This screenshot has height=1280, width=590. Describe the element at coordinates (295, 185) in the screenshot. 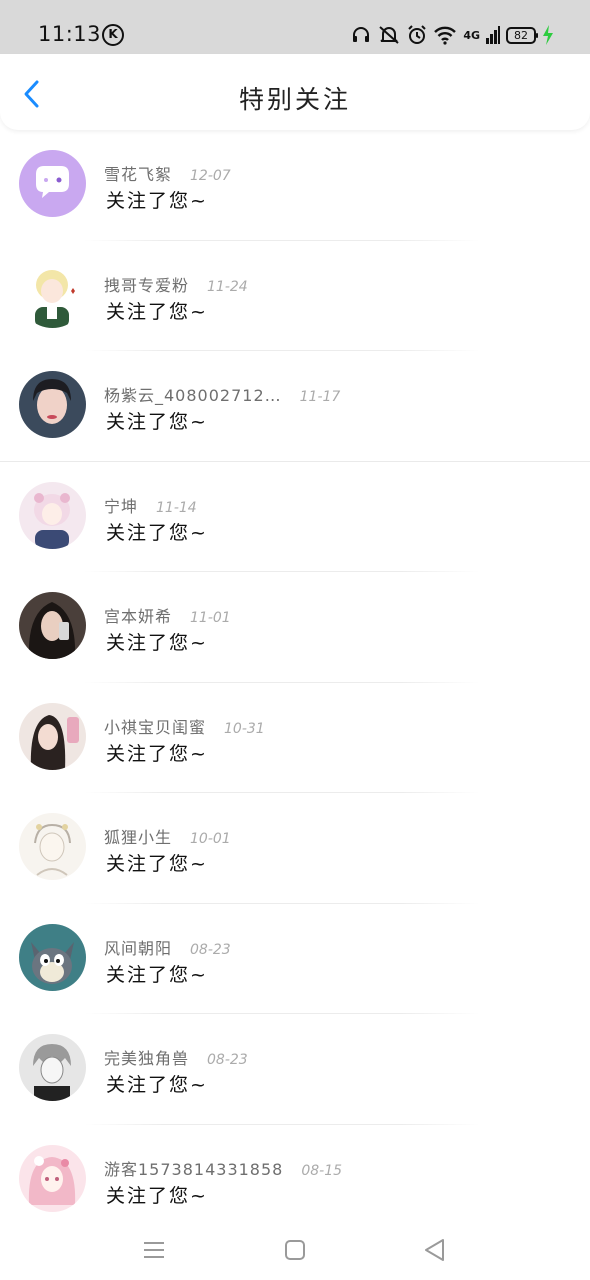

I see `list-item: 雪花飞絮 12-07 关注了您~` at that location.